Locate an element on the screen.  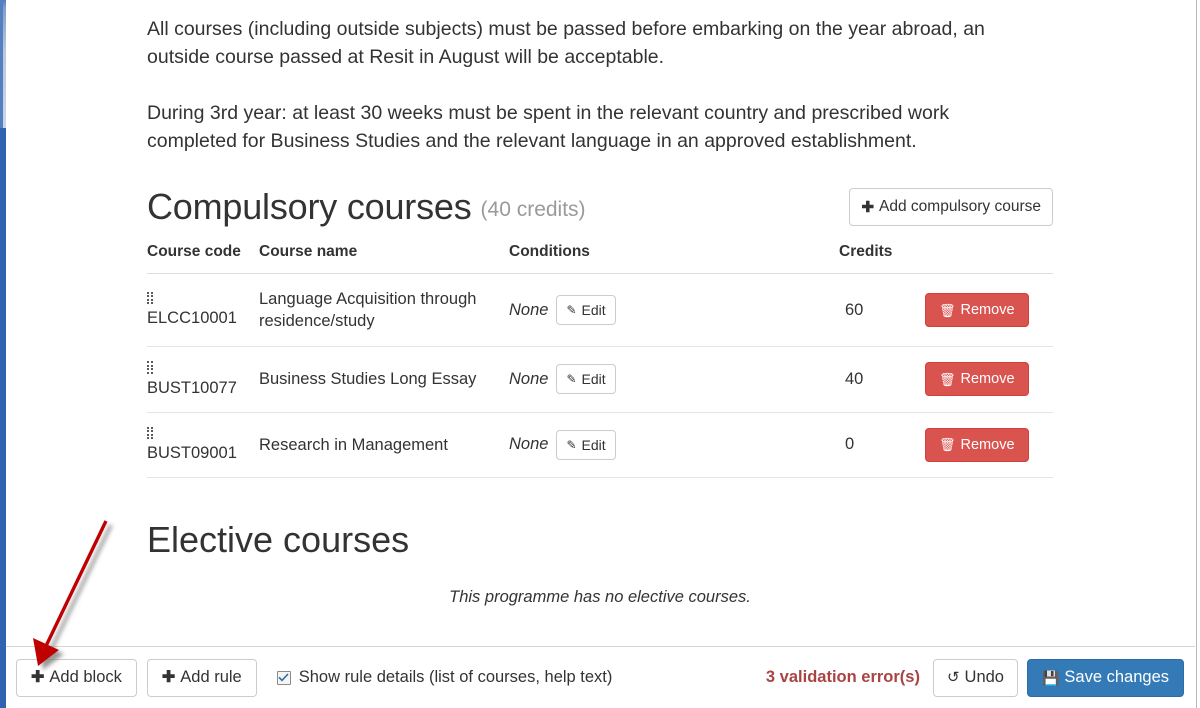
checkbox-box-icon is located at coordinates (283, 677).